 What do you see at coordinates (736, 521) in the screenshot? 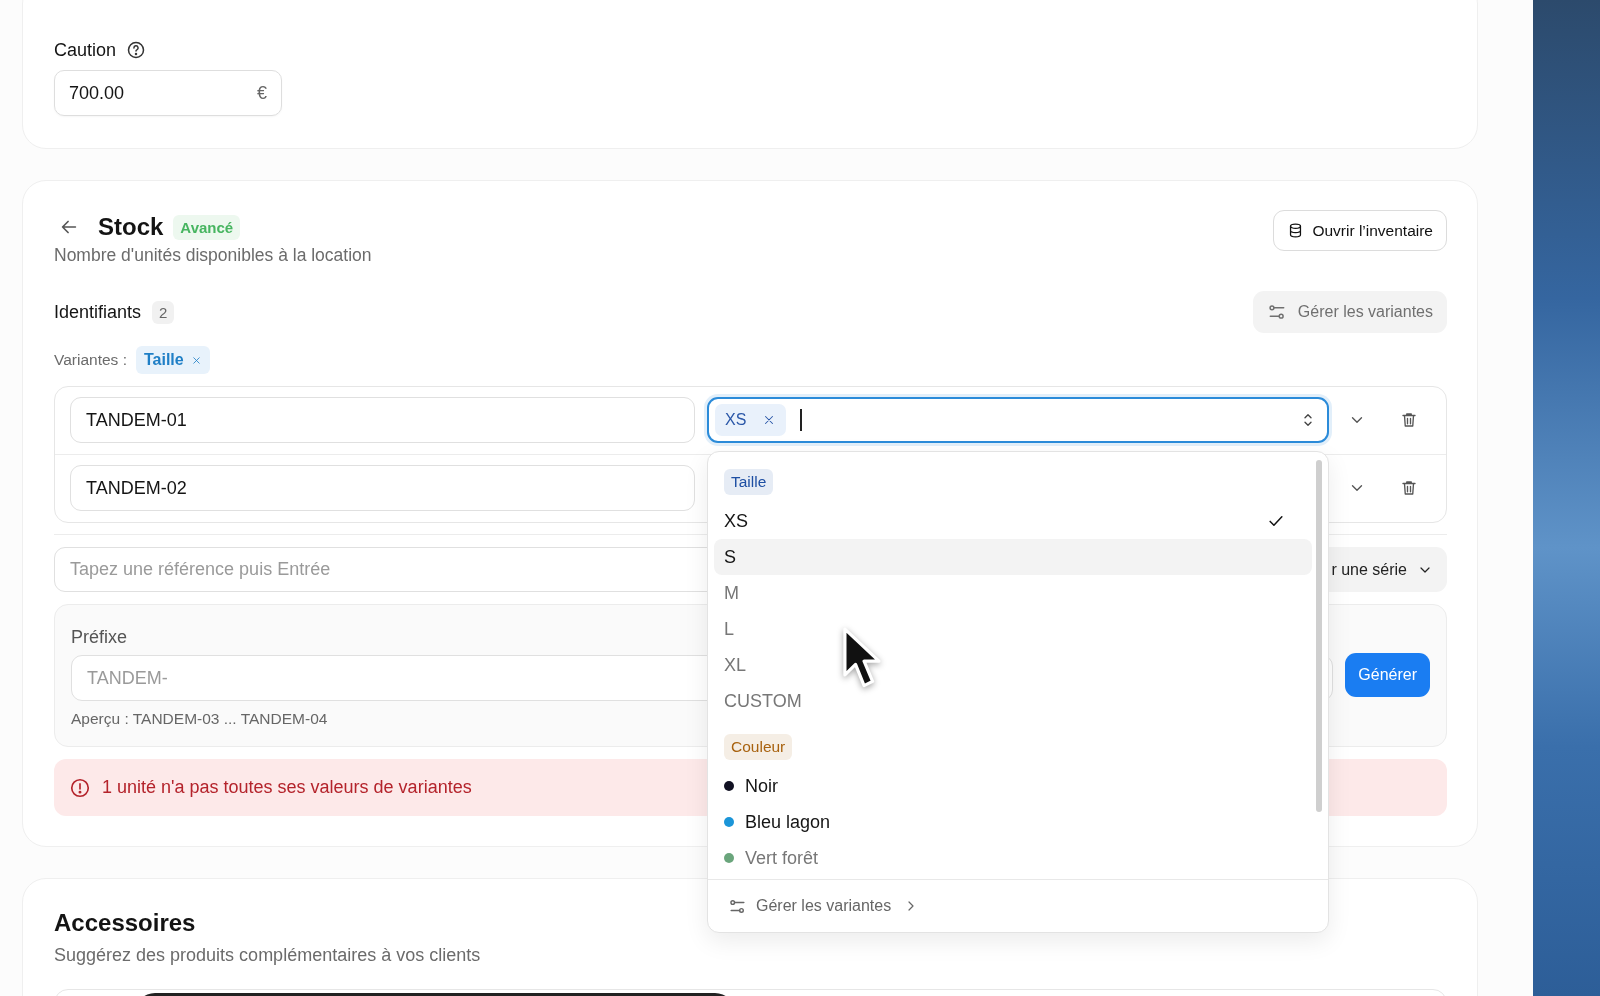
I see `option-label: XS` at bounding box center [736, 521].